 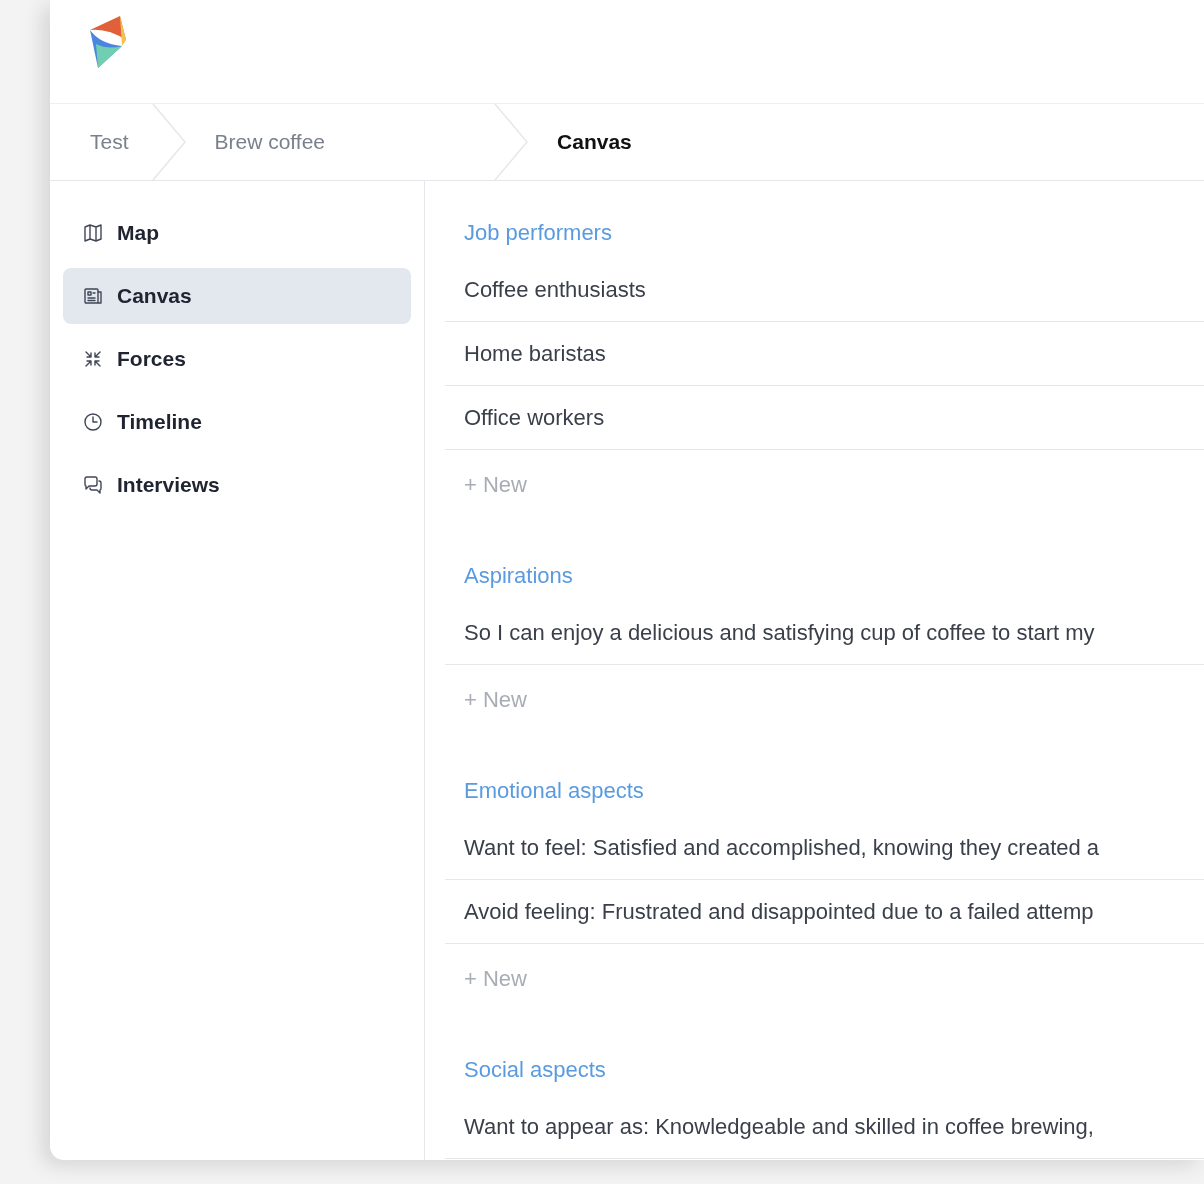 What do you see at coordinates (109, 142) in the screenshot?
I see `breadcrumb-link: Test` at bounding box center [109, 142].